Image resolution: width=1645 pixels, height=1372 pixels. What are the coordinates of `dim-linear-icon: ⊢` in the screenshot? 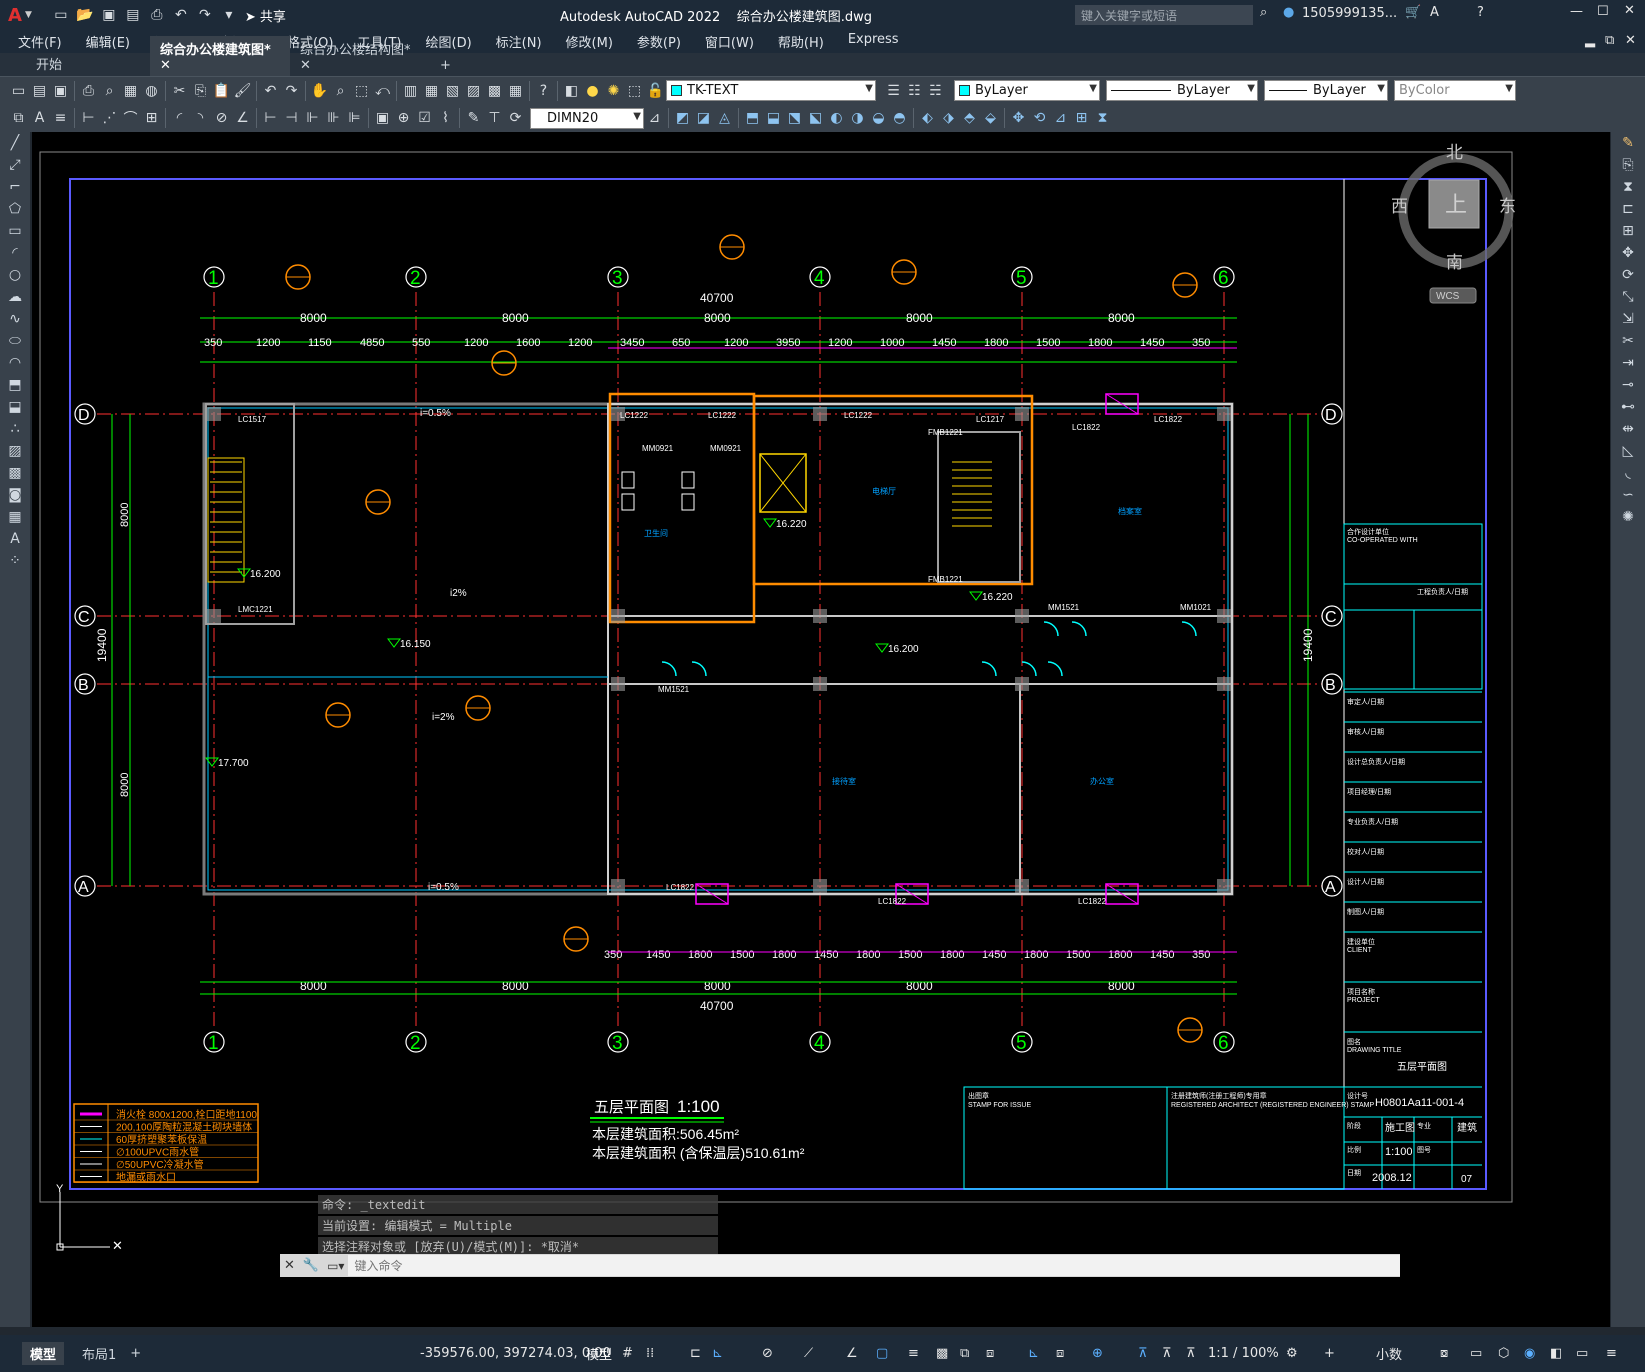 It's located at (88, 118).